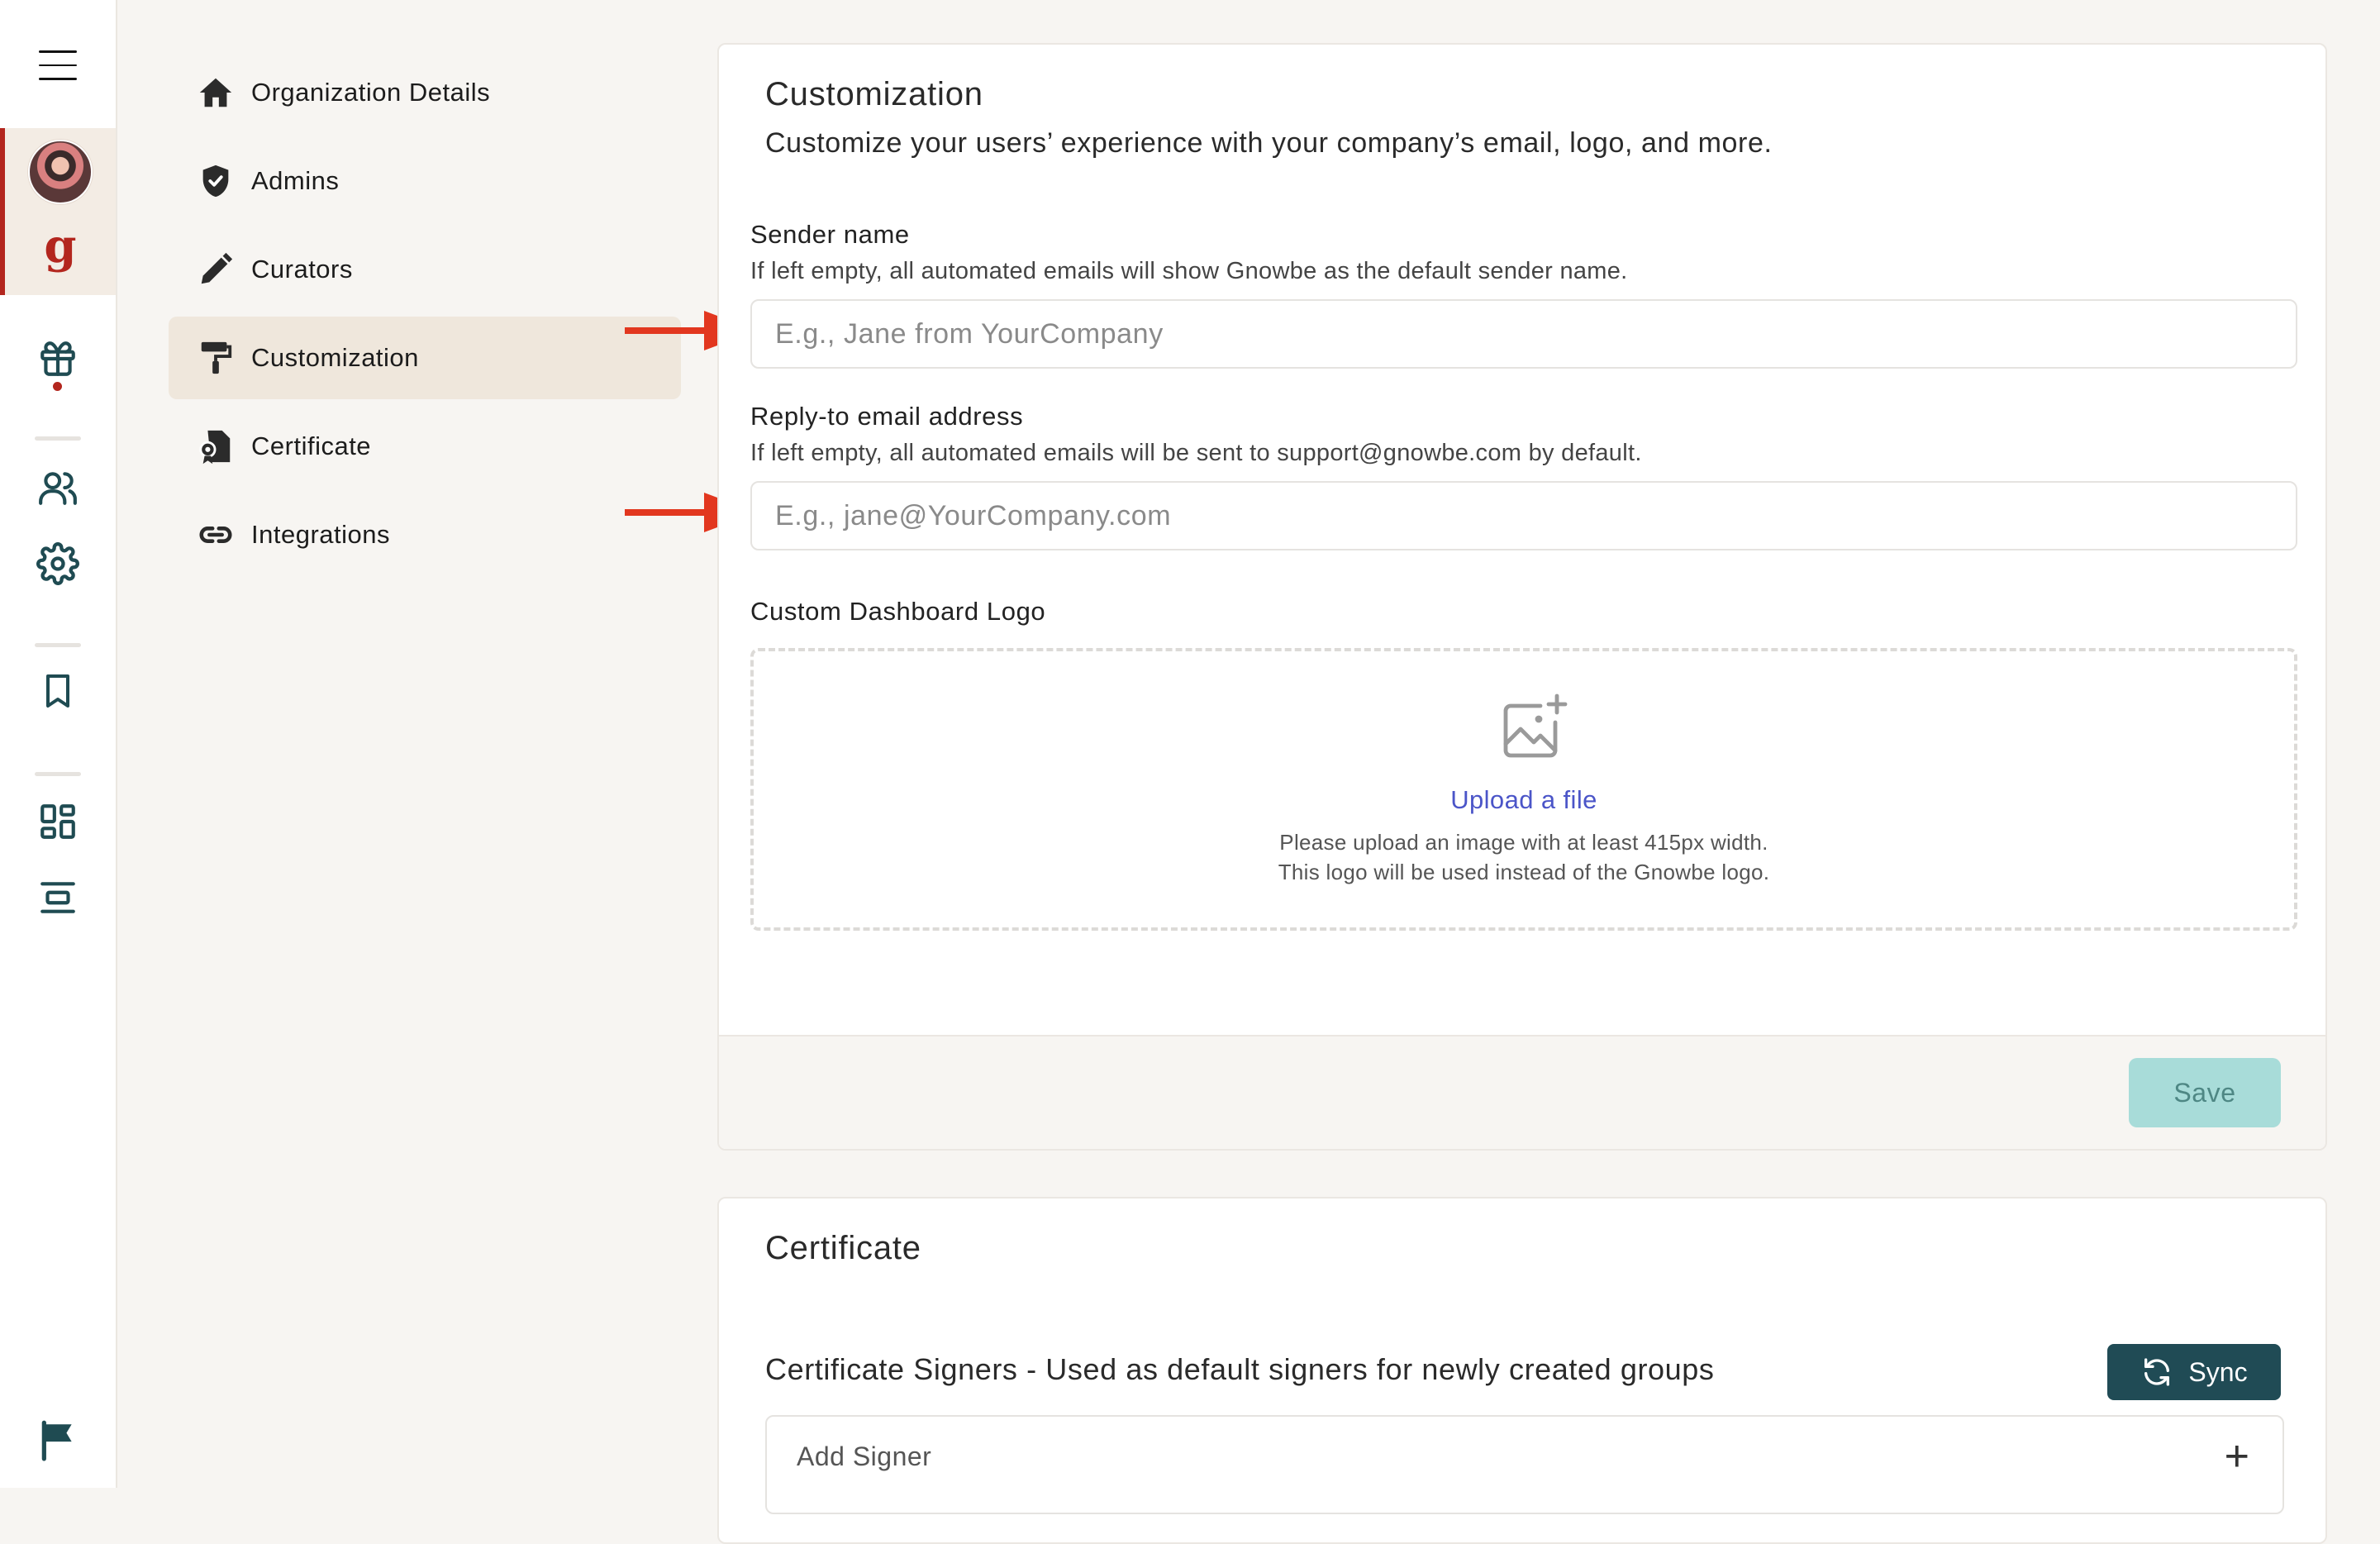 This screenshot has height=1544, width=2380. I want to click on sender-name-label: Sender name, so click(830, 235).